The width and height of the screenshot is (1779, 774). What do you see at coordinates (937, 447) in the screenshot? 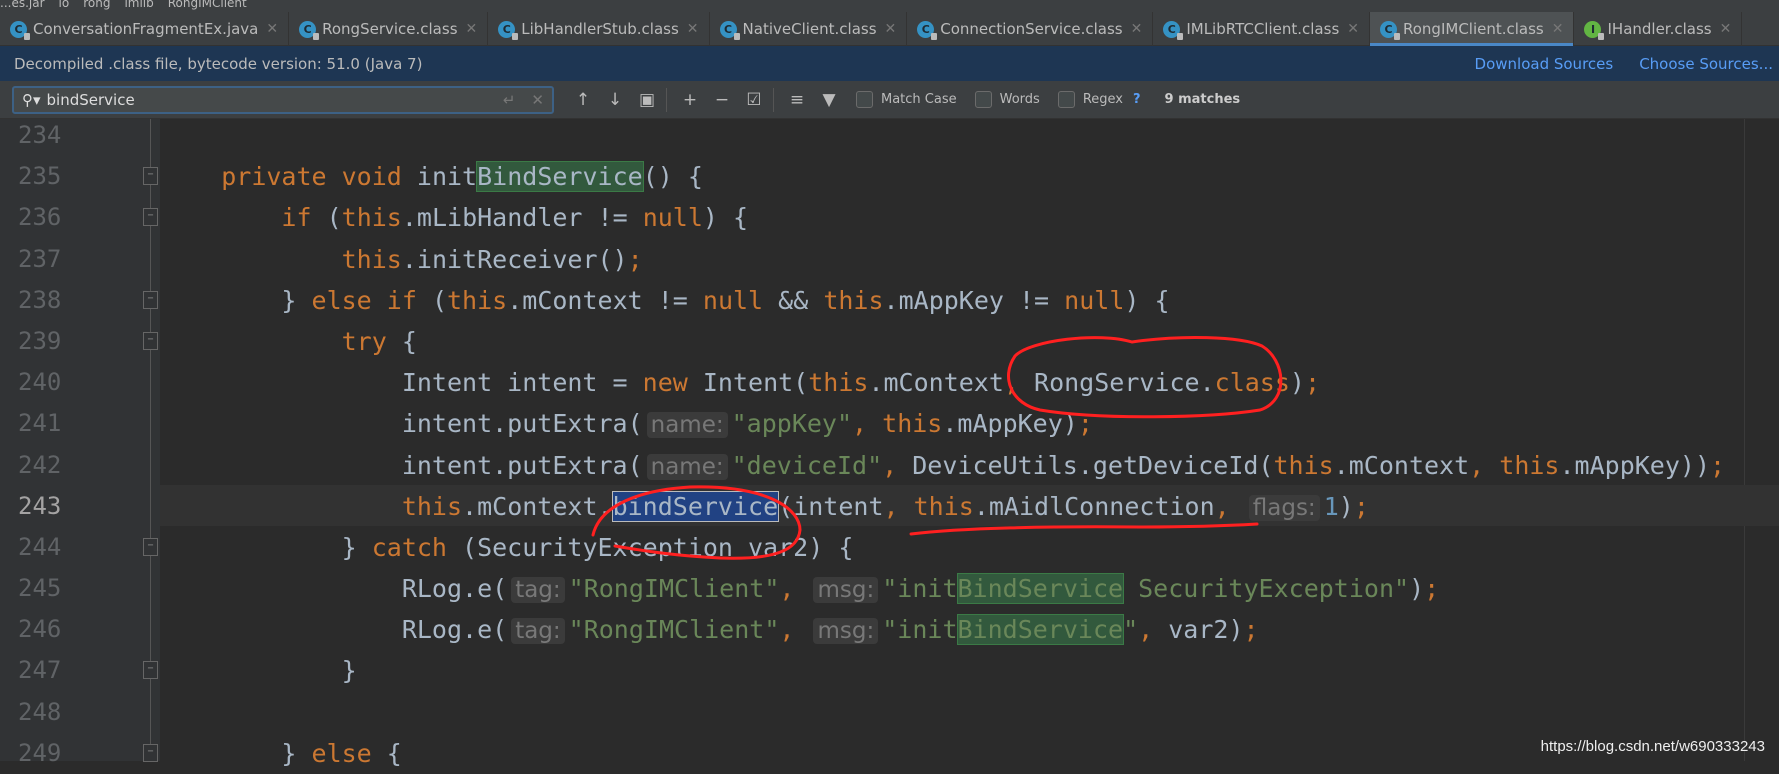
I see `red-annotations` at bounding box center [937, 447].